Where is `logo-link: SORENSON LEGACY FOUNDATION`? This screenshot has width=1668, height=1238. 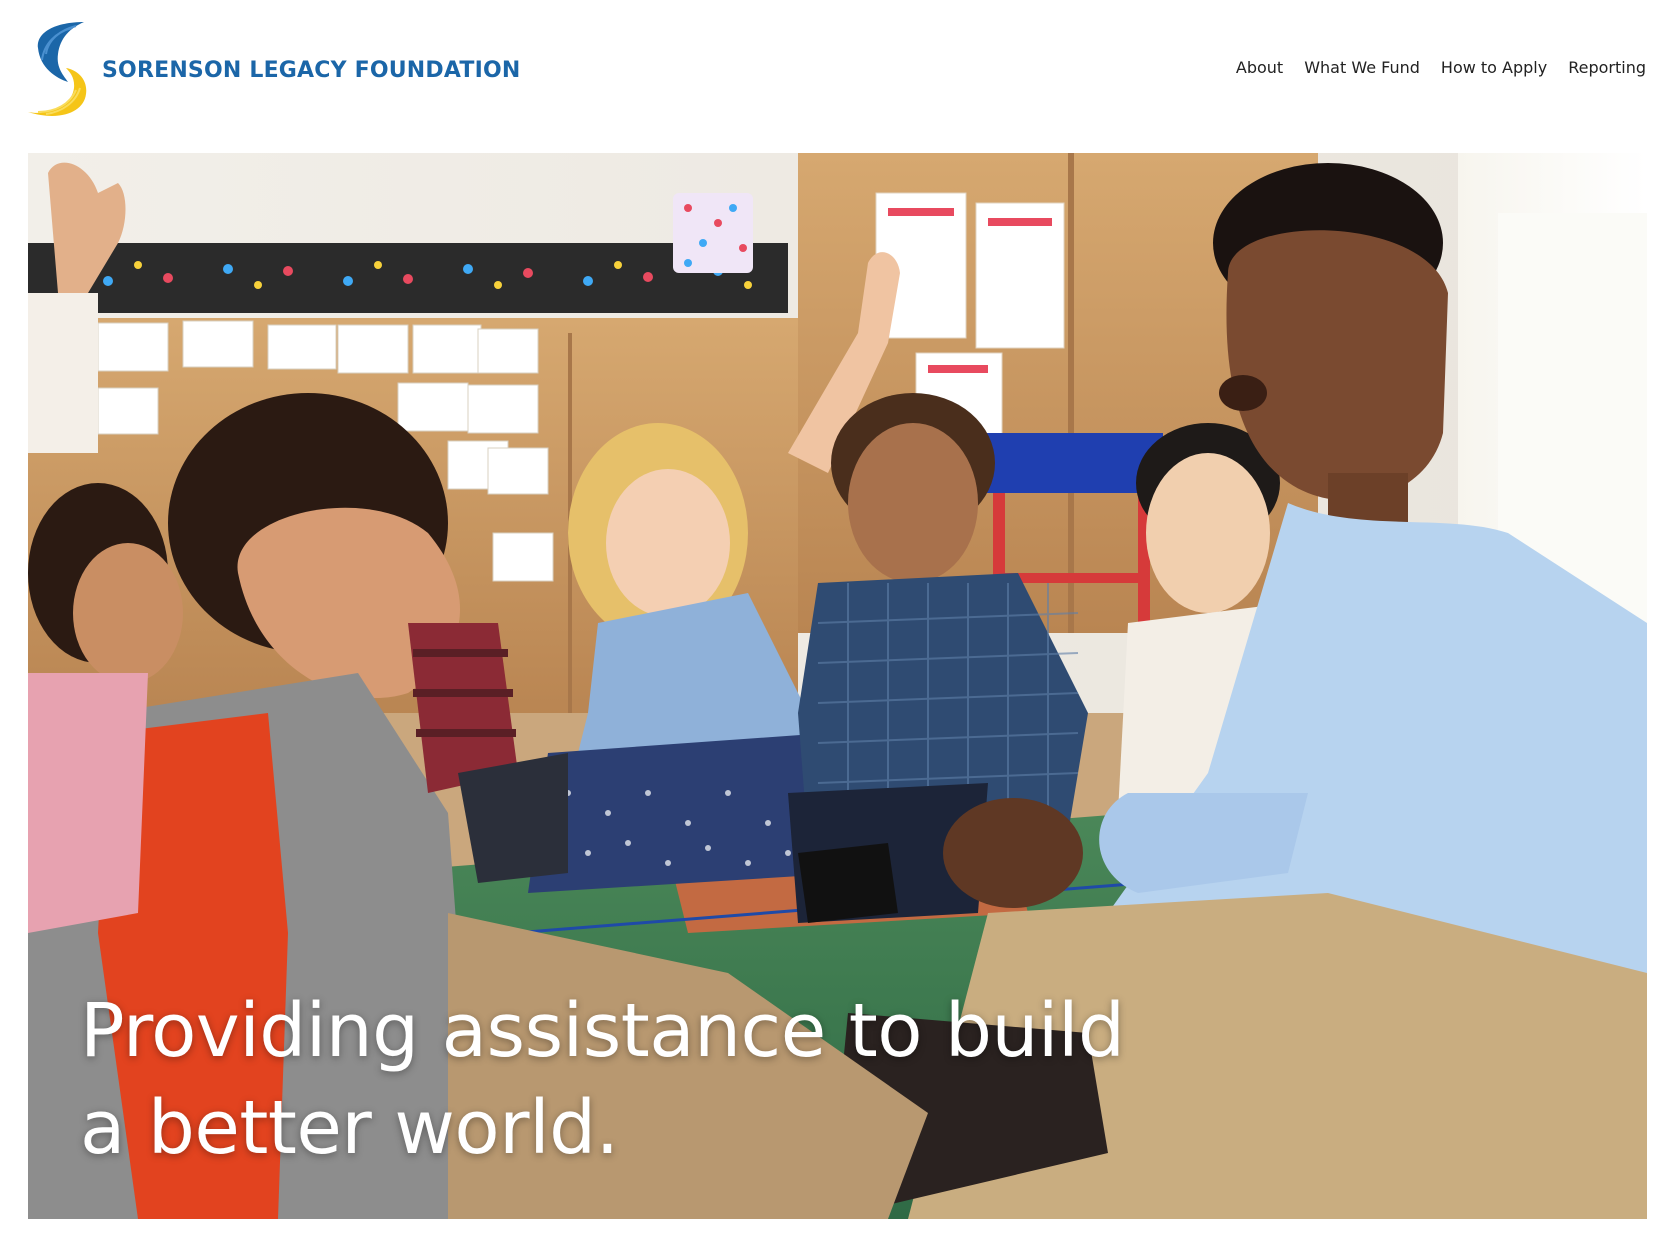
logo-link: SORENSON LEGACY FOUNDATION is located at coordinates (273, 70).